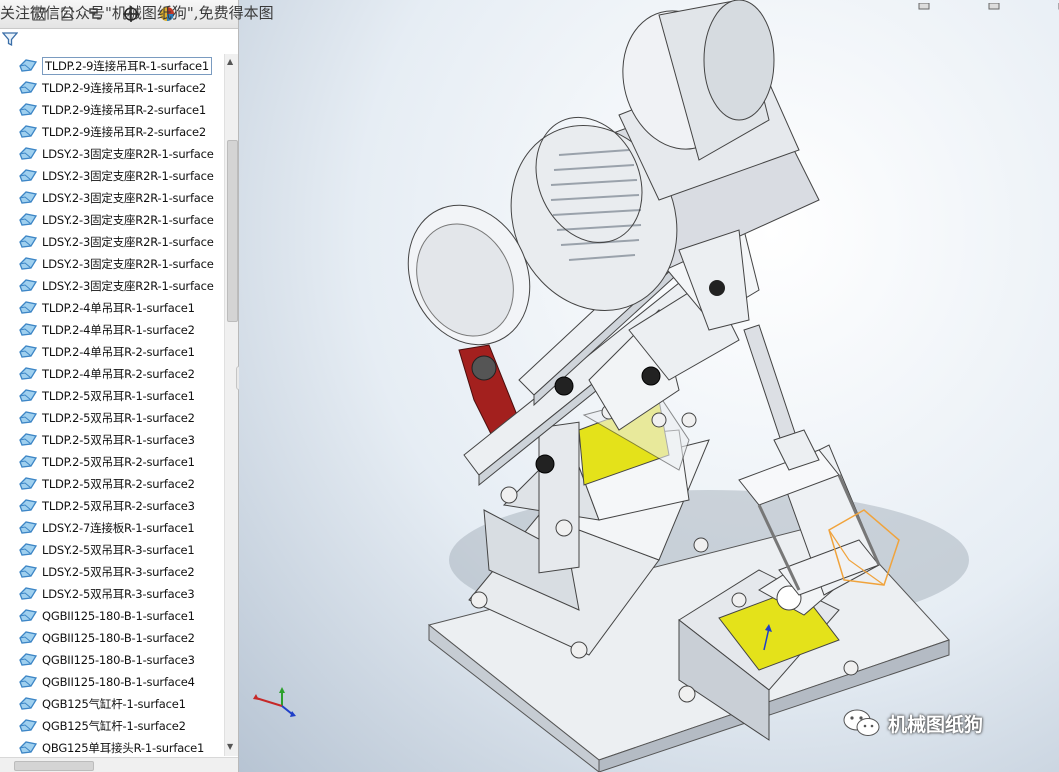 The image size is (1059, 772). What do you see at coordinates (861, 722) in the screenshot?
I see `wechat-logo-icon` at bounding box center [861, 722].